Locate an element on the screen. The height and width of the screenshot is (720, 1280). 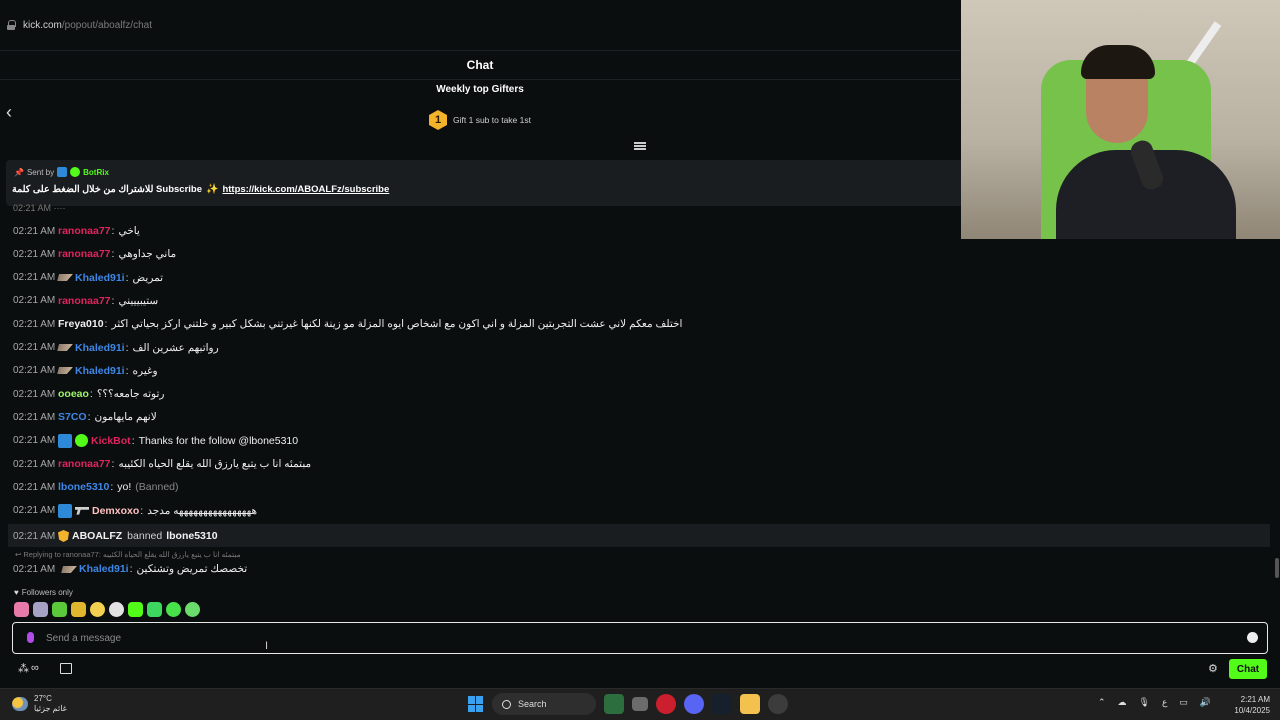
moderator-shield-icon is located at coordinates (63, 536).